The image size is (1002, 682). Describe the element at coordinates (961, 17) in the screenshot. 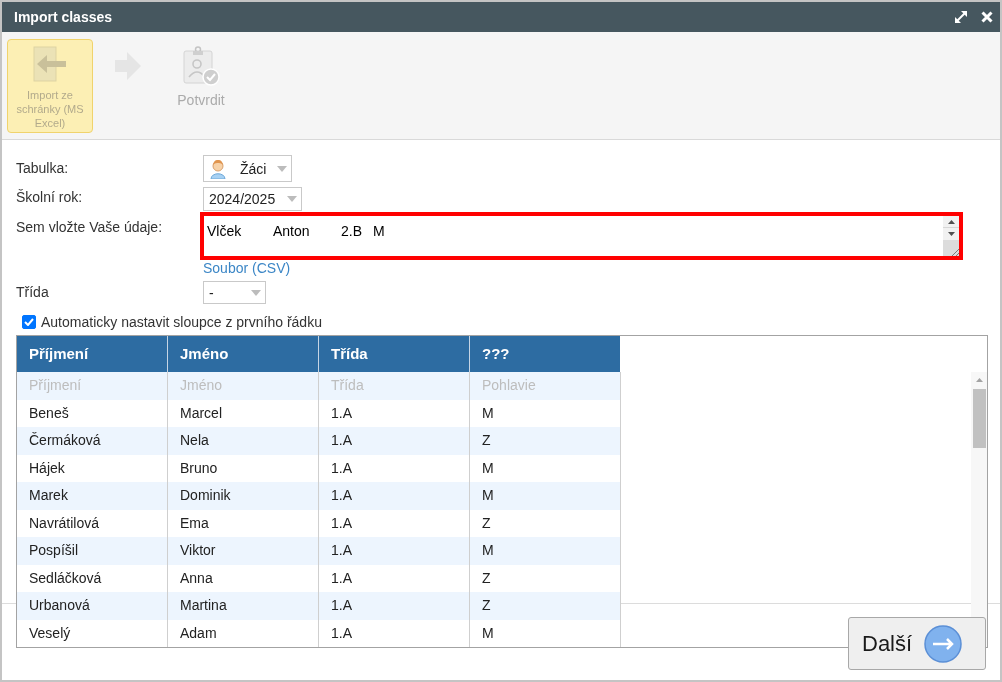

I see `expand-icon` at that location.